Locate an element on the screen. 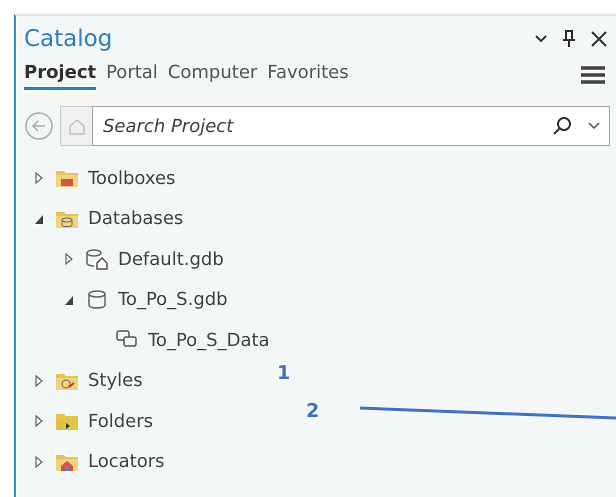 This screenshot has height=497, width=616. tab: Portal is located at coordinates (132, 75).